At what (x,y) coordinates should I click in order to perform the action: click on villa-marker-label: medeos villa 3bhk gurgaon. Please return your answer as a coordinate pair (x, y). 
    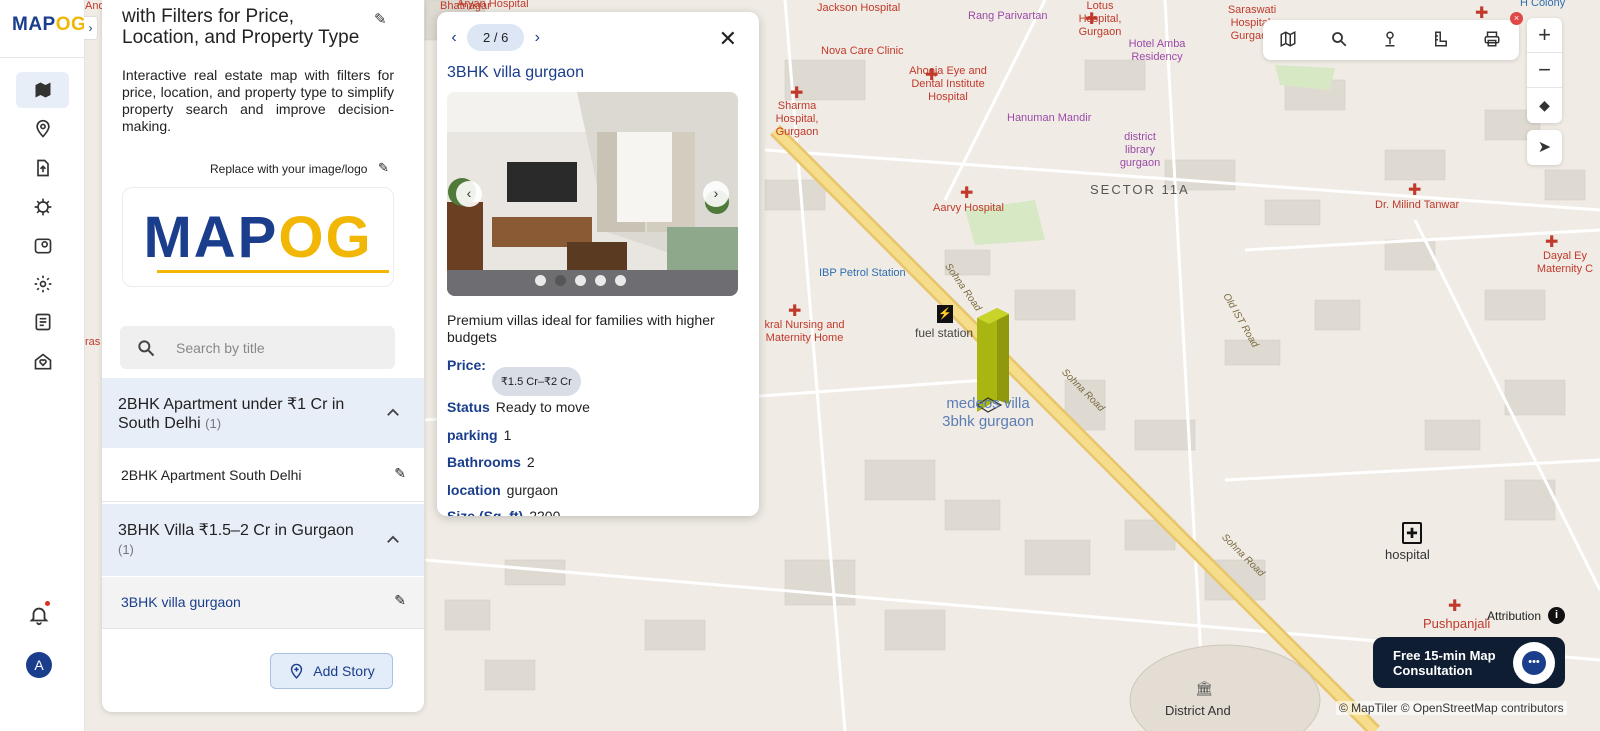
    Looking at the image, I should click on (988, 413).